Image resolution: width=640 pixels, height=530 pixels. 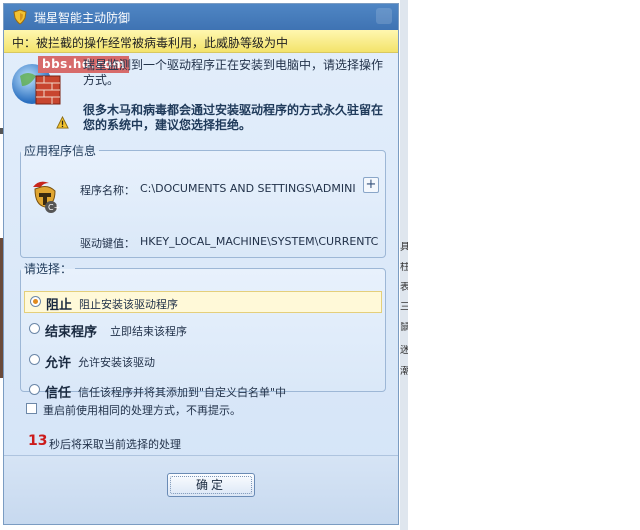 I want to click on recommendation-text: 很多木马和病毒都会通过安装驱动程序的方式永久驻留在您的系统中，建议您选择拒绝。, so click(x=233, y=117).